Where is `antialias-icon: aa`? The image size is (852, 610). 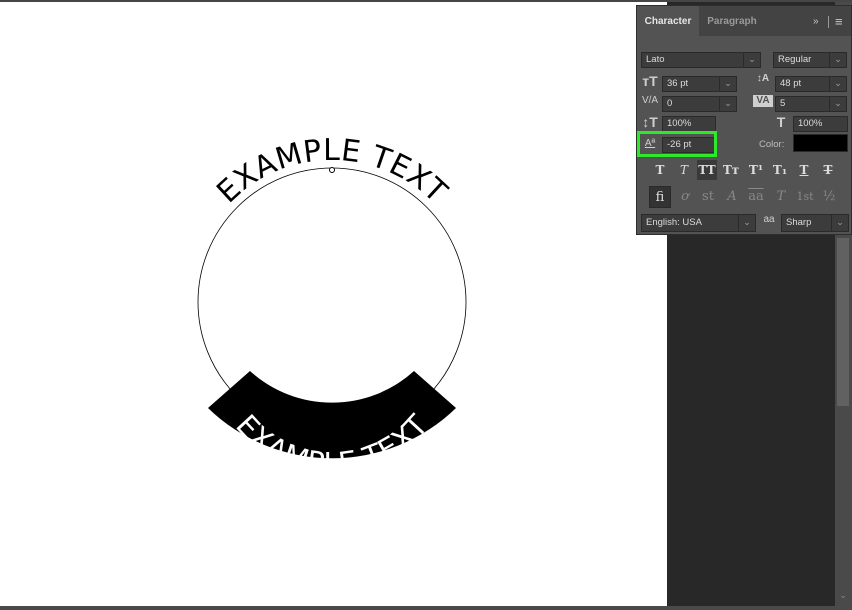
antialias-icon: aa is located at coordinates (769, 219).